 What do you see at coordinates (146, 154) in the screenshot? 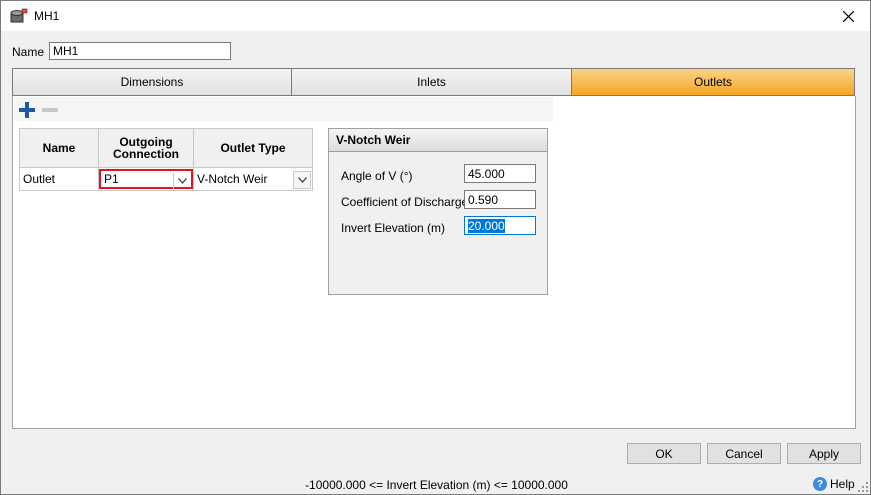
I see `header-outgoing-line2: Connection` at bounding box center [146, 154].